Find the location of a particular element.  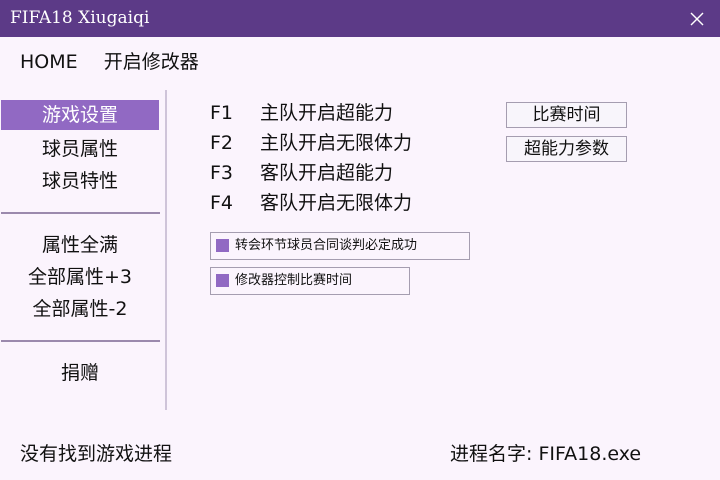

hotkey-key: F4 is located at coordinates (222, 203).